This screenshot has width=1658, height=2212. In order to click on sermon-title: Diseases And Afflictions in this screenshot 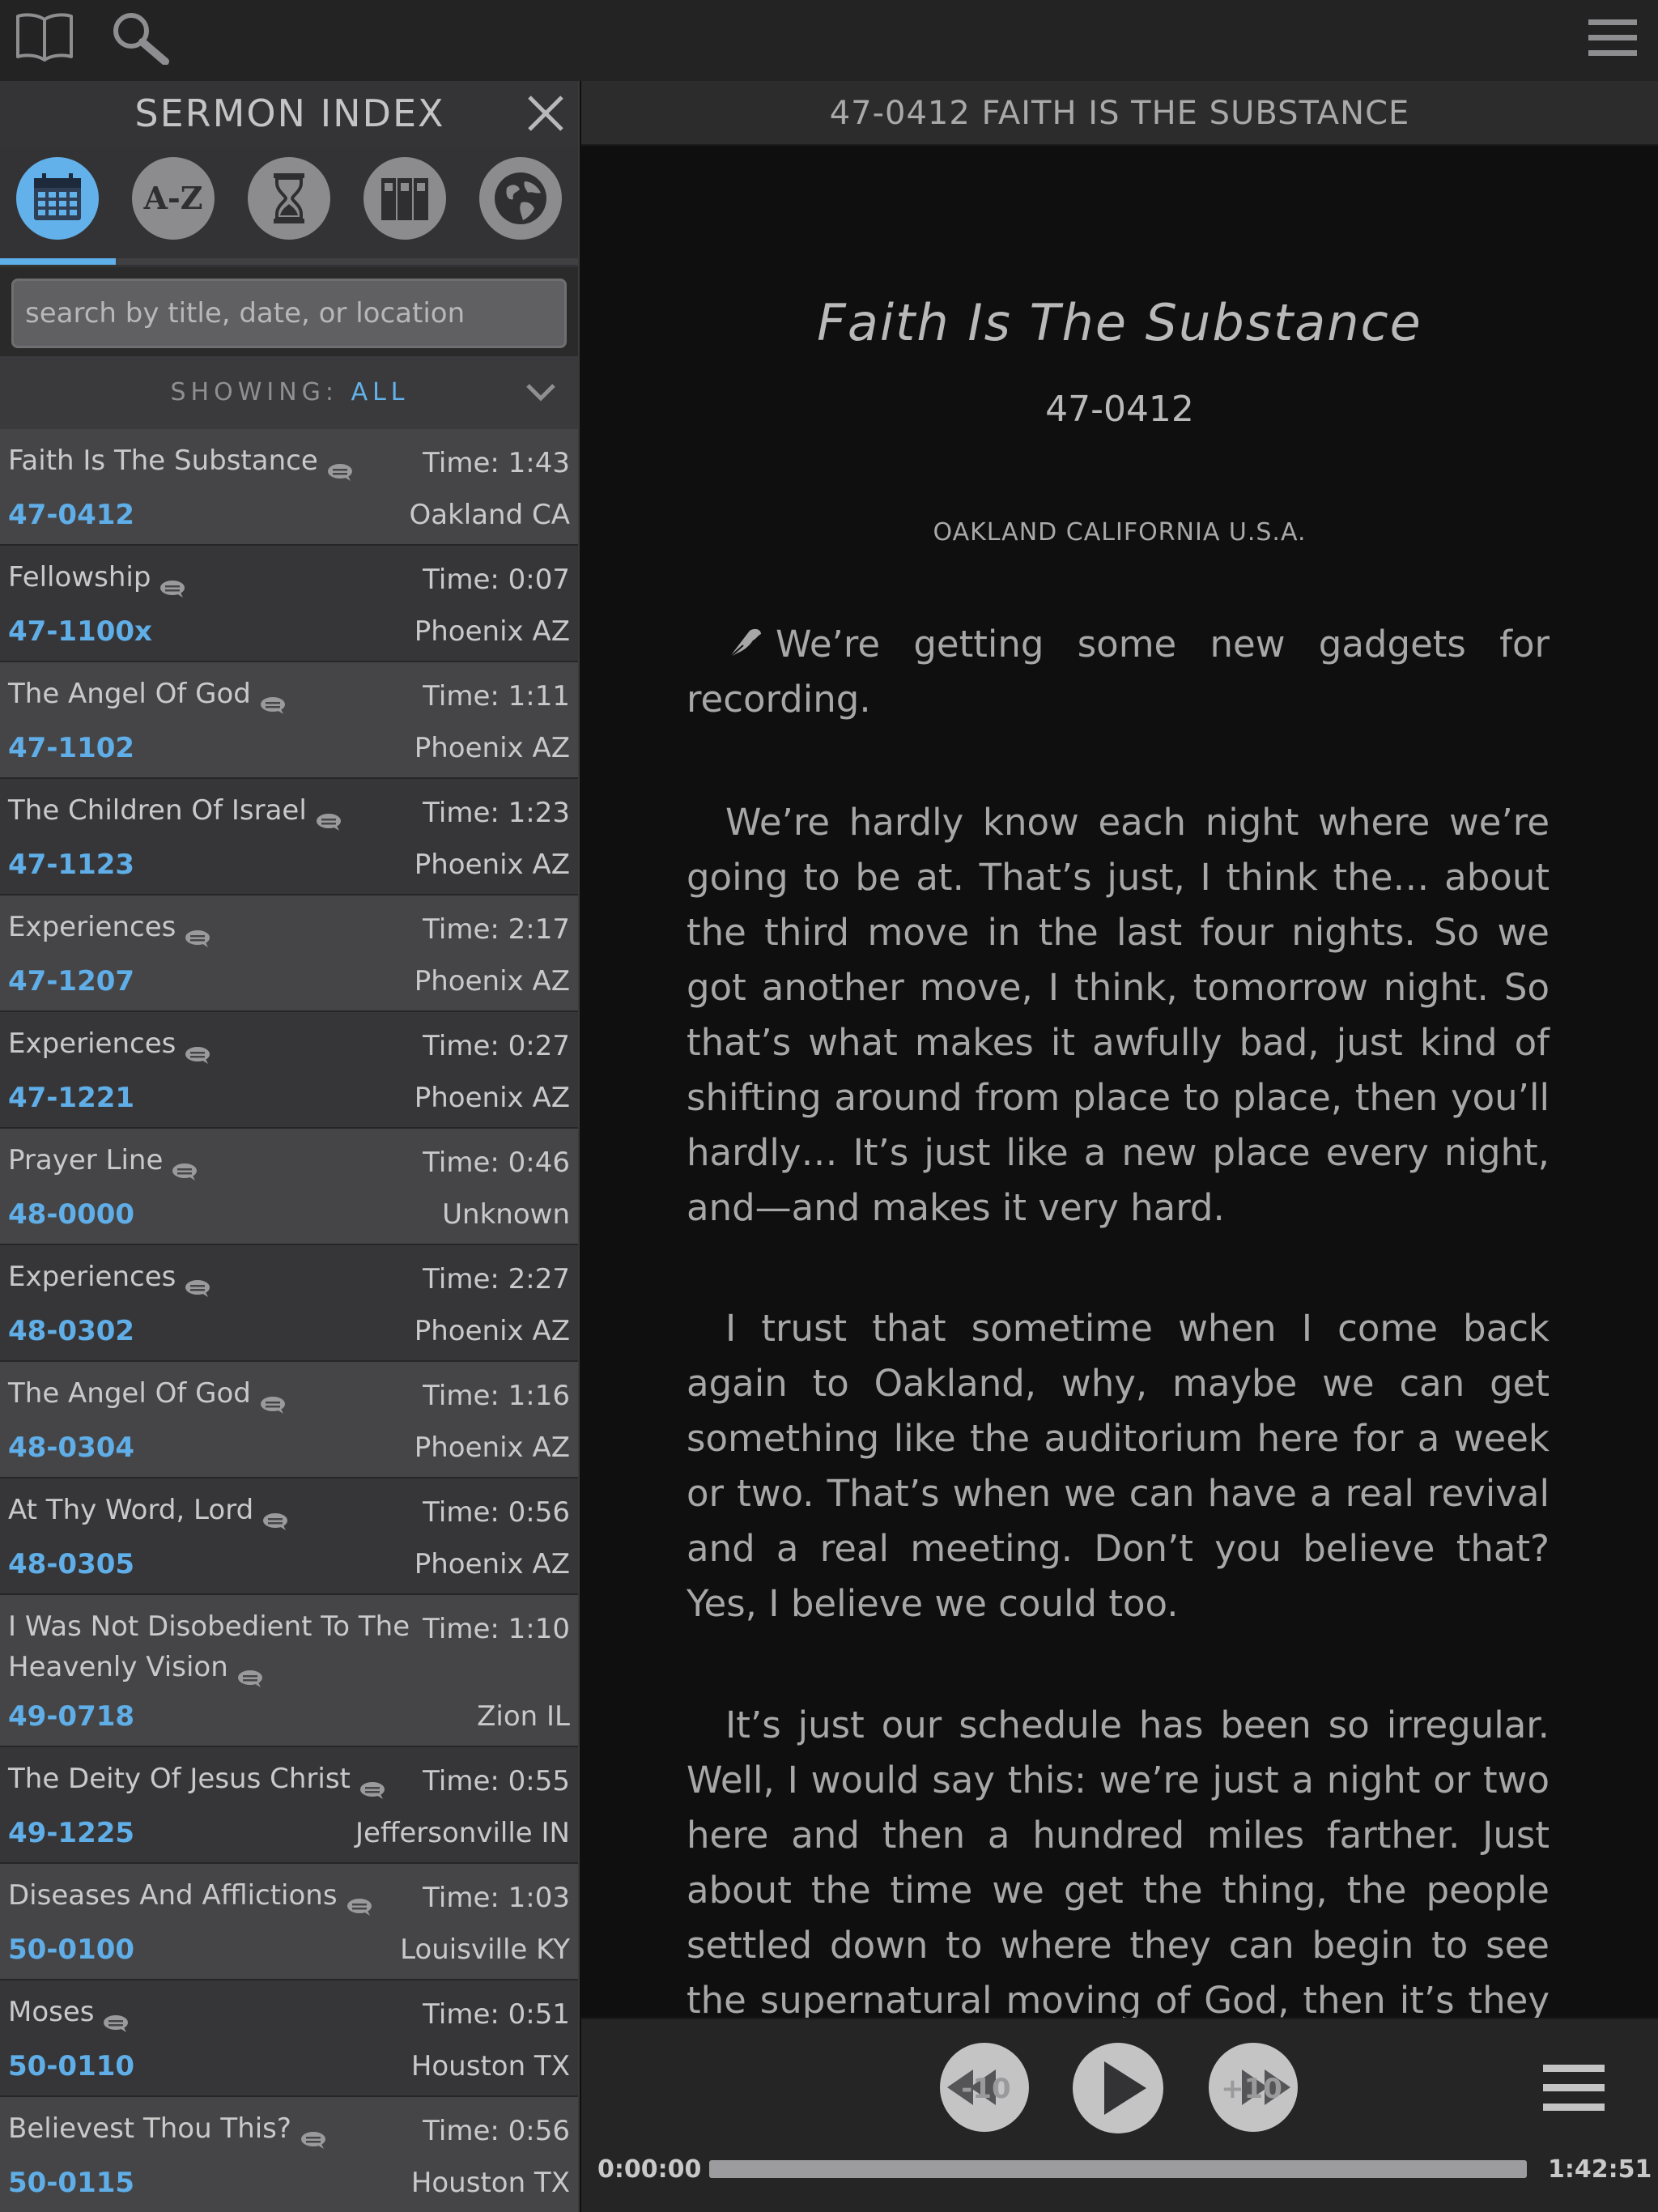, I will do `click(190, 1896)`.